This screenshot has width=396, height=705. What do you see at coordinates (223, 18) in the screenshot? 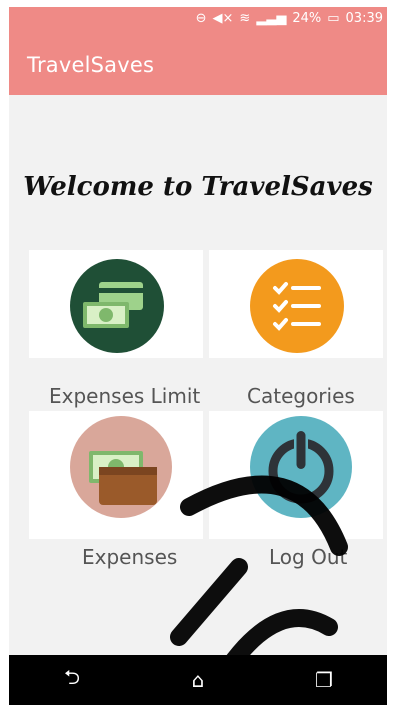
I see `mute-icon: ◀×` at bounding box center [223, 18].